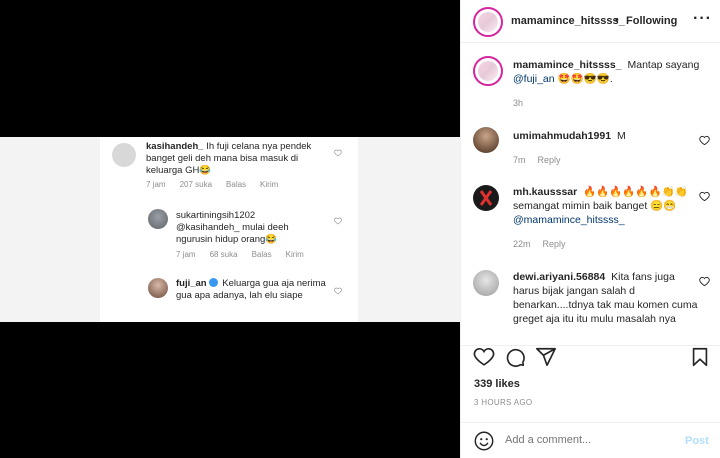 The width and height of the screenshot is (720, 458). I want to click on screenshot-comment-meta: 7 jam 207 suka Balas Kirim, so click(219, 184).